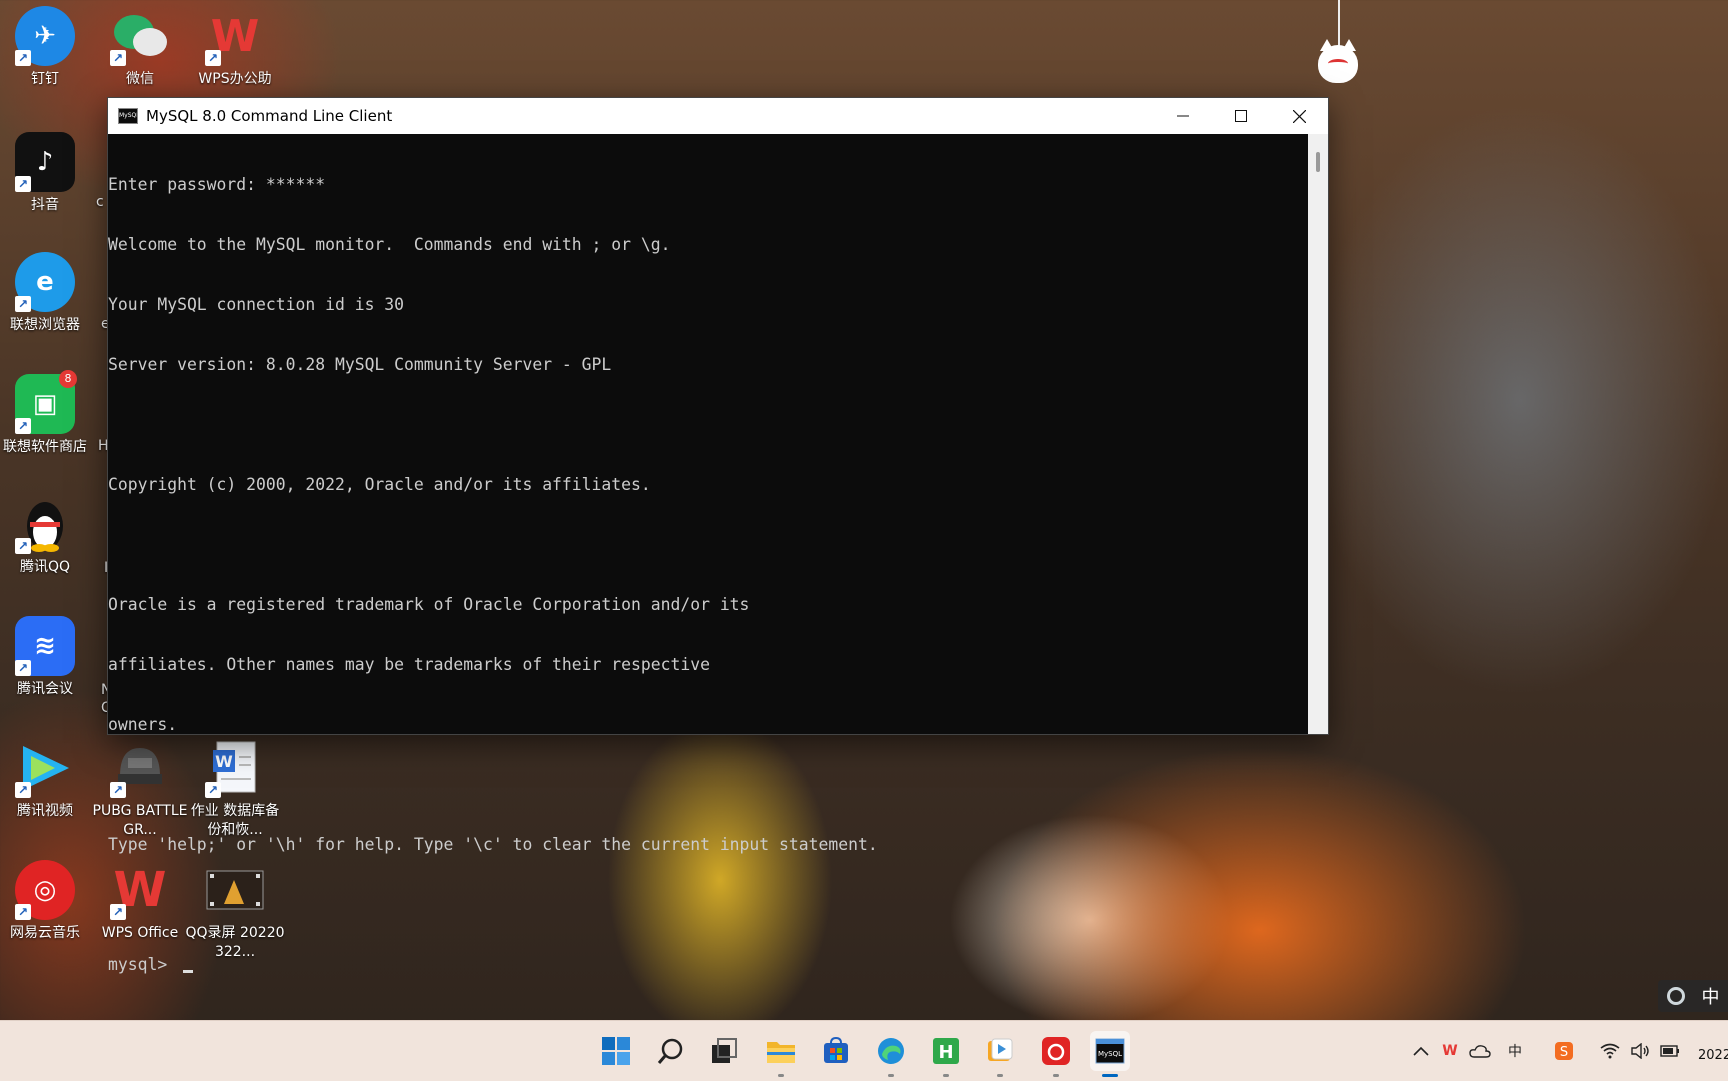  I want to click on chevron-up-icon, so click(1421, 1051).